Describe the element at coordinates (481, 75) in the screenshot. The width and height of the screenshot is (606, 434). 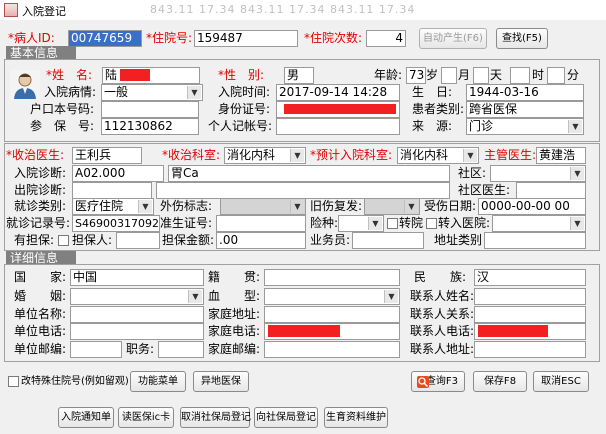
I see `age-day-input` at that location.